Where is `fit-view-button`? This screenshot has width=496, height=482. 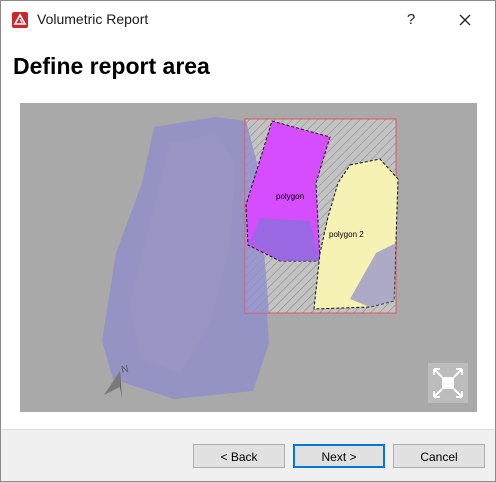
fit-view-button is located at coordinates (448, 383).